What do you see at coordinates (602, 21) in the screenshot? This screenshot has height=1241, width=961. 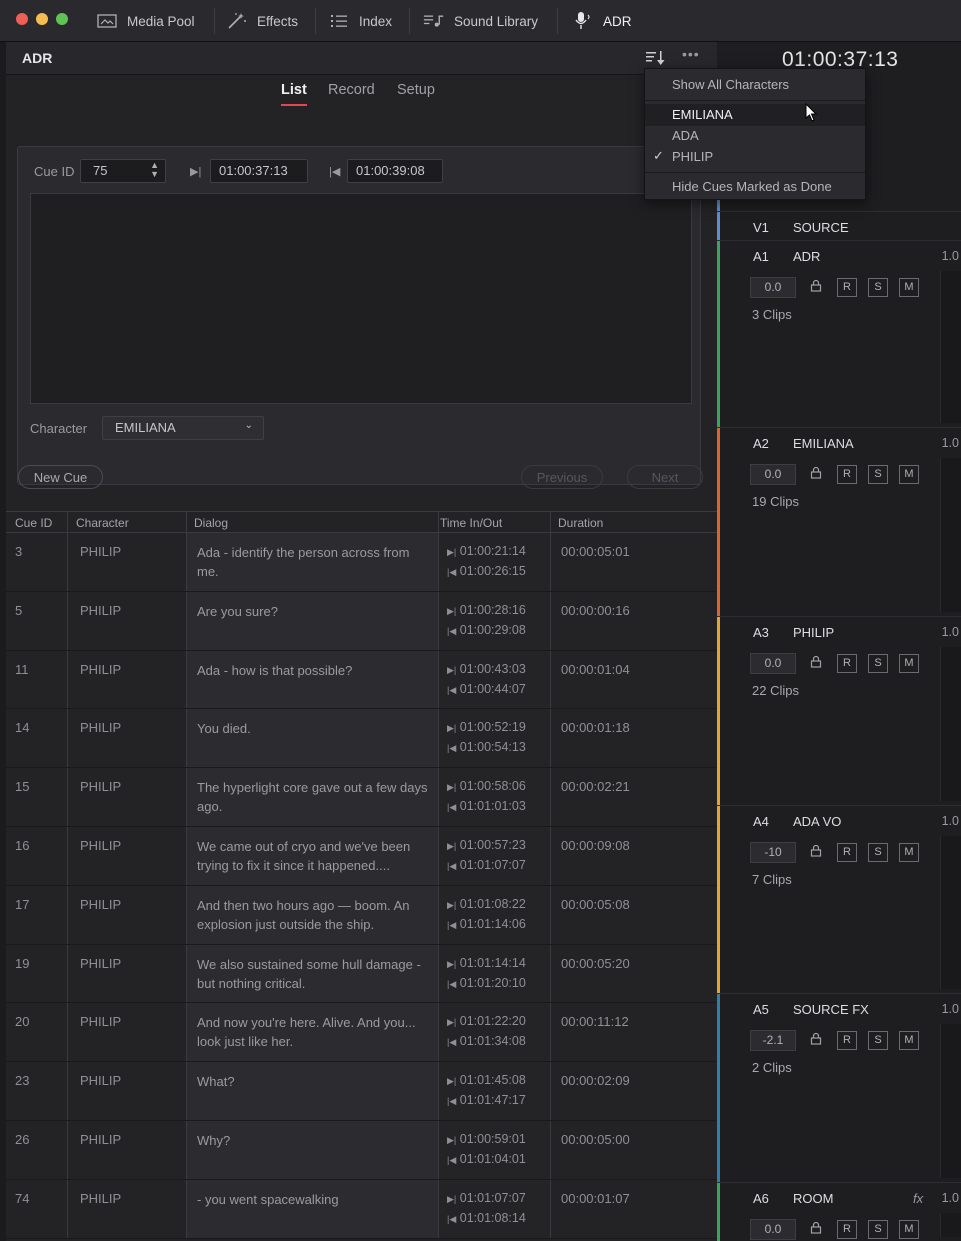 I see `toolbar-adr: ADR` at bounding box center [602, 21].